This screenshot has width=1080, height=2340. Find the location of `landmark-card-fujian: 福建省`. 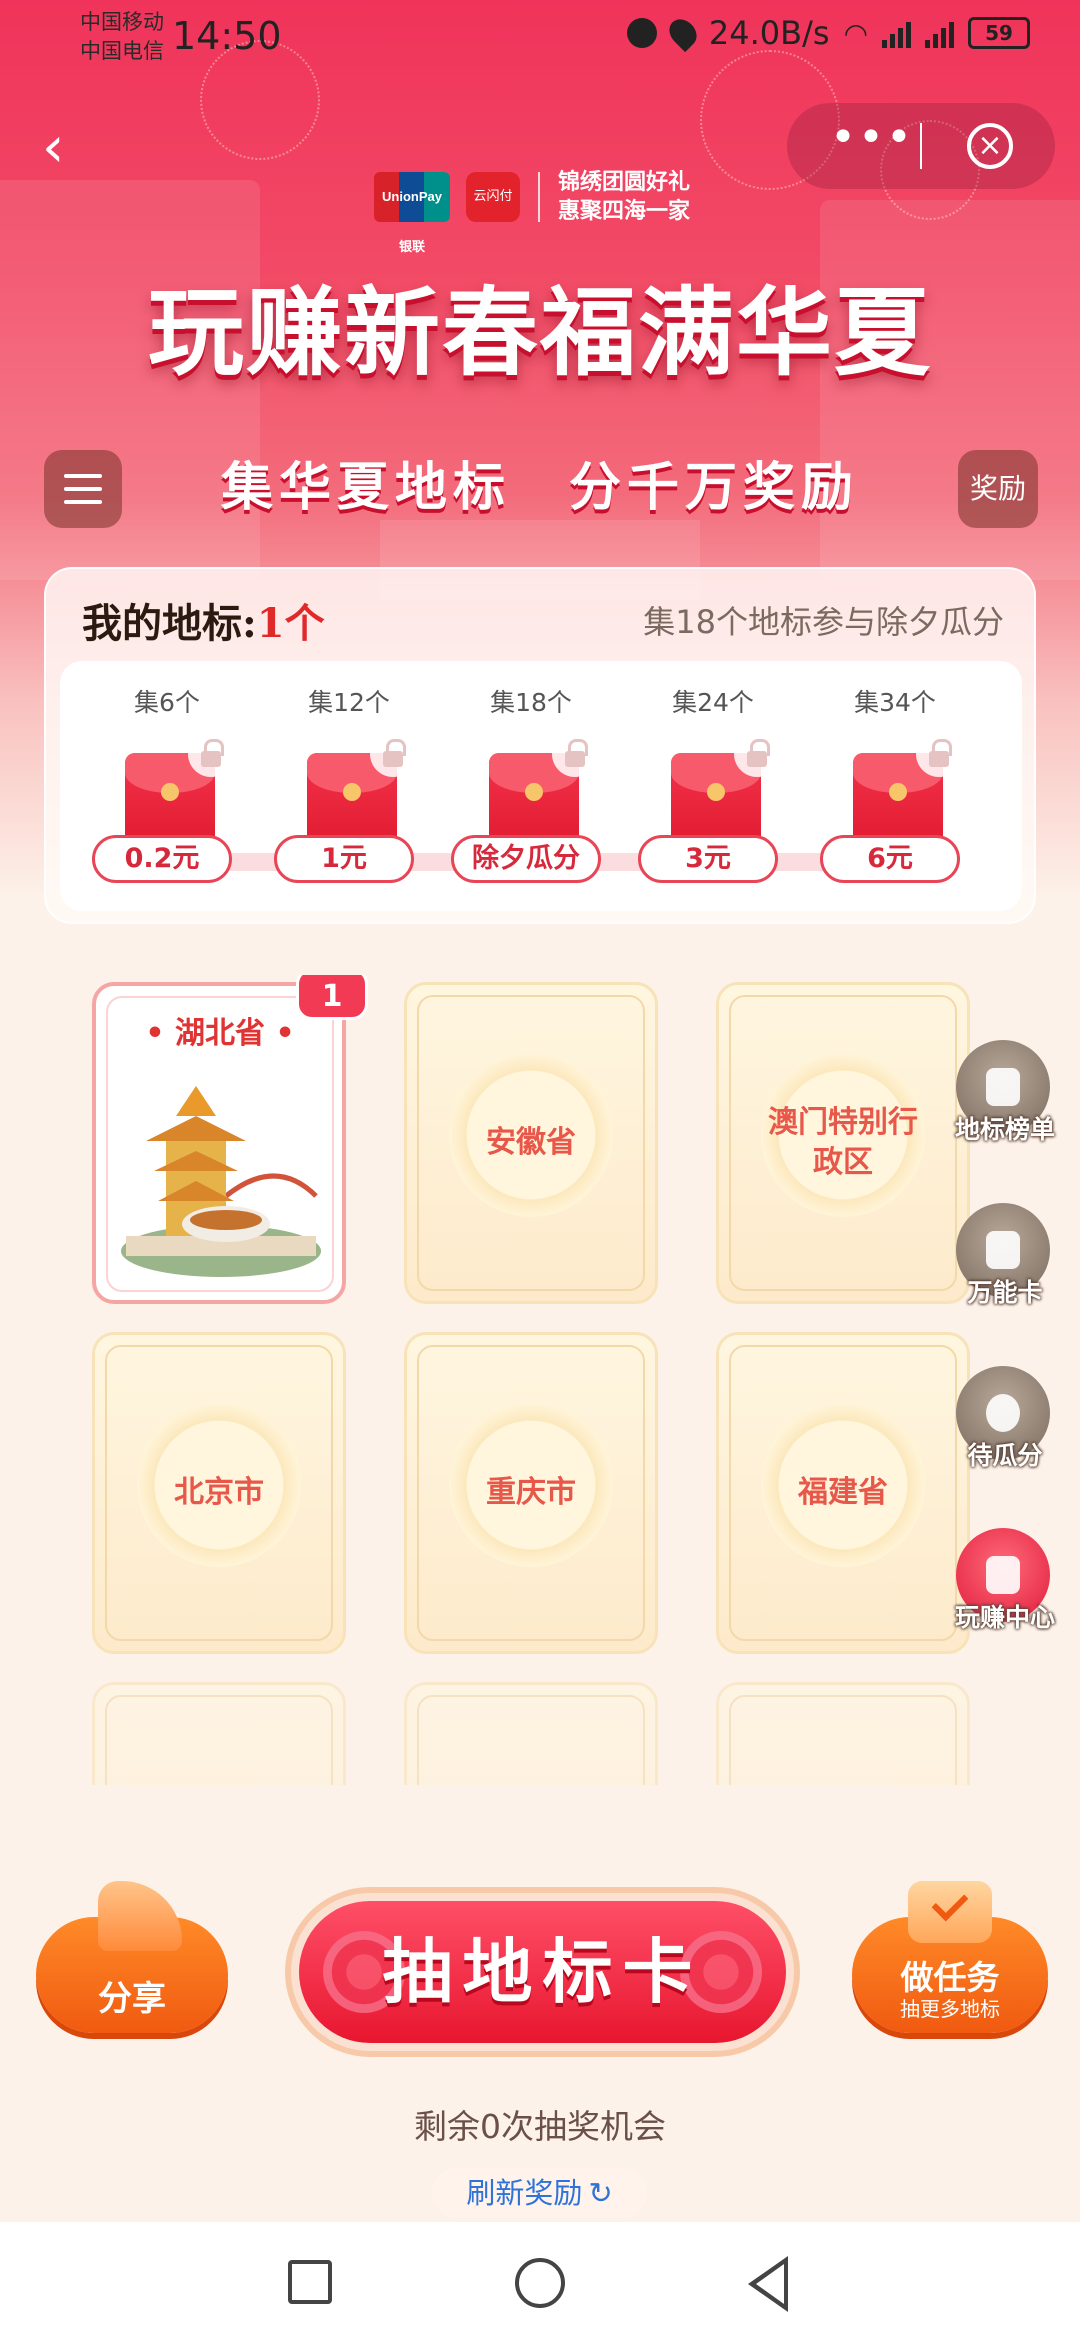

landmark-card-fujian: 福建省 is located at coordinates (843, 1493).